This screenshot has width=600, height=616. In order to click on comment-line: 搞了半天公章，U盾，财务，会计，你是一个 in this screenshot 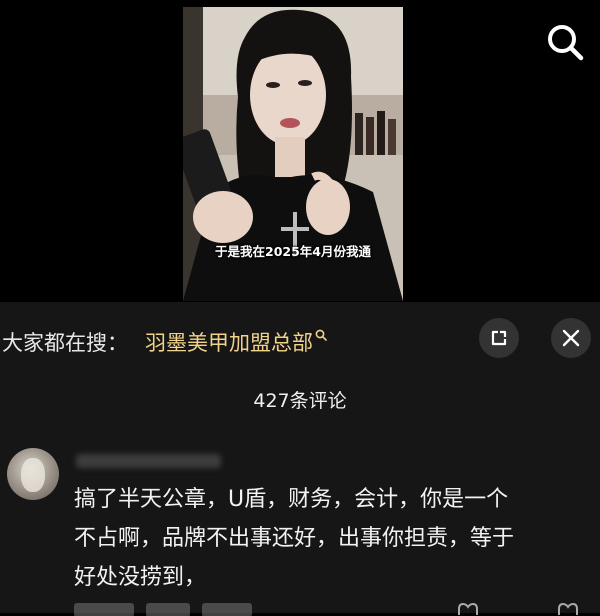, I will do `click(291, 499)`.